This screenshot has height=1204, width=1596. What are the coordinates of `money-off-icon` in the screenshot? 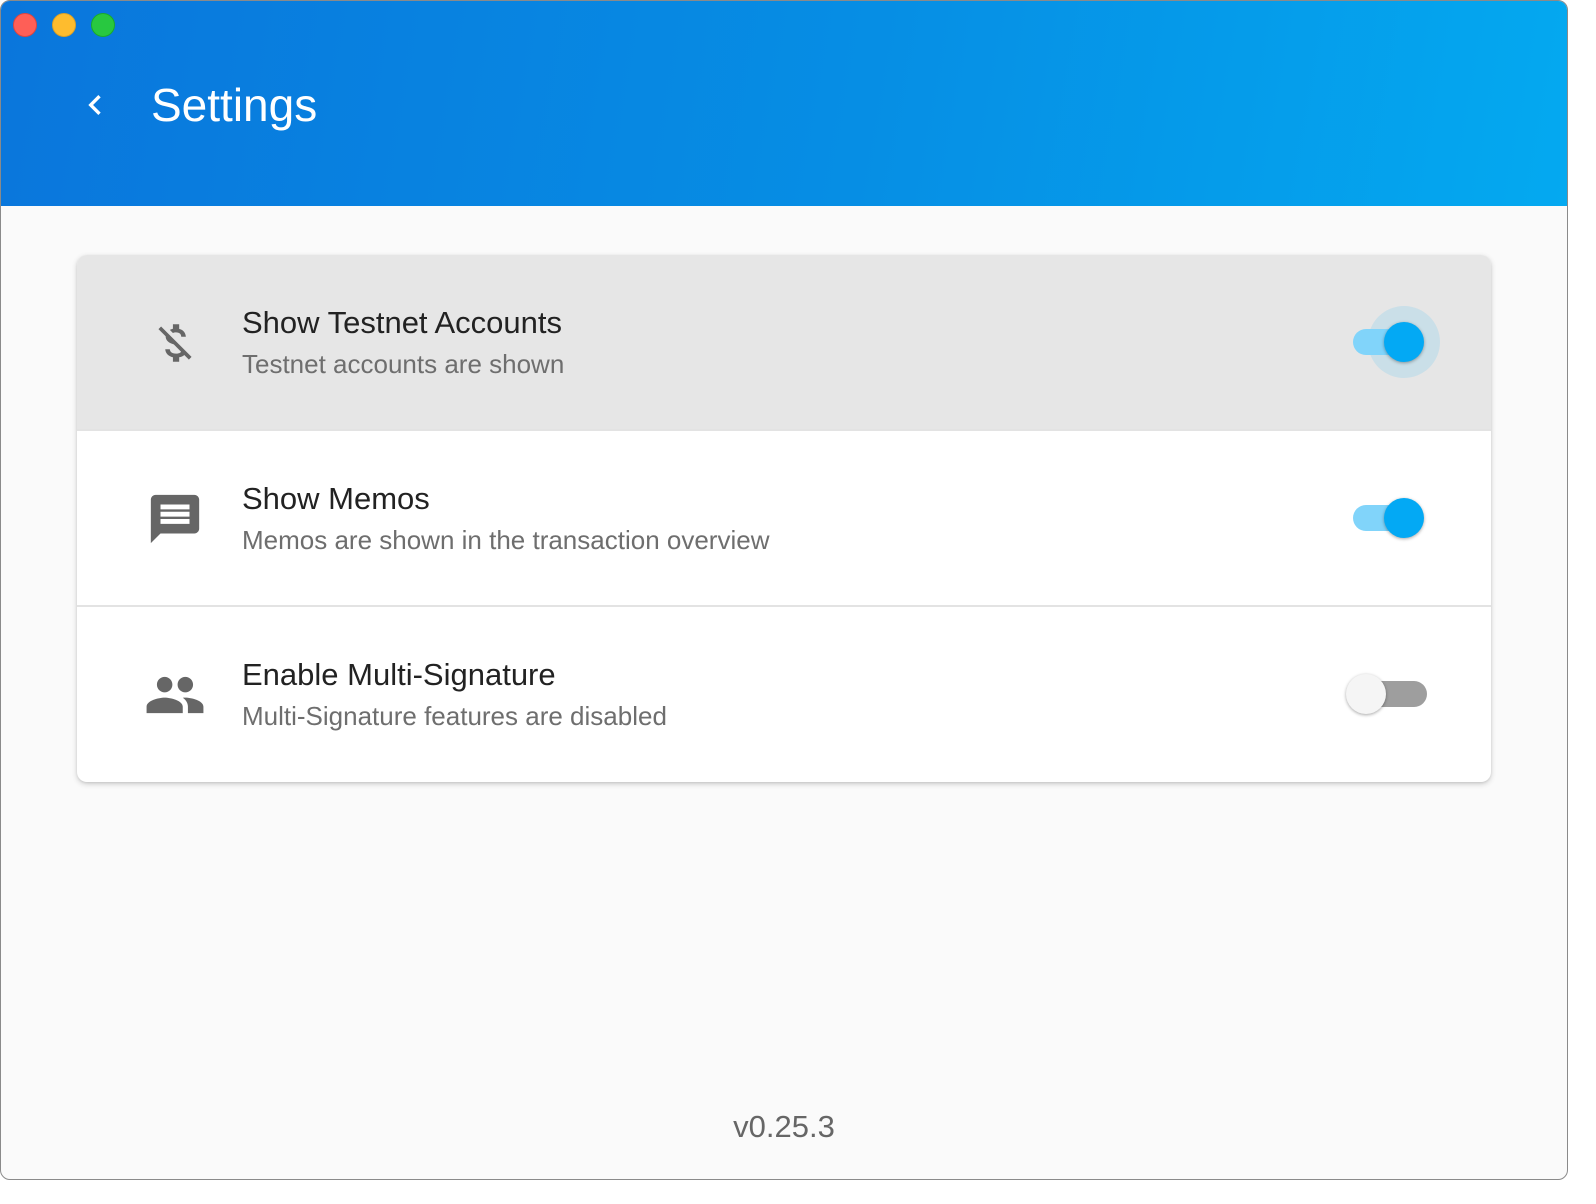 It's located at (175, 343).